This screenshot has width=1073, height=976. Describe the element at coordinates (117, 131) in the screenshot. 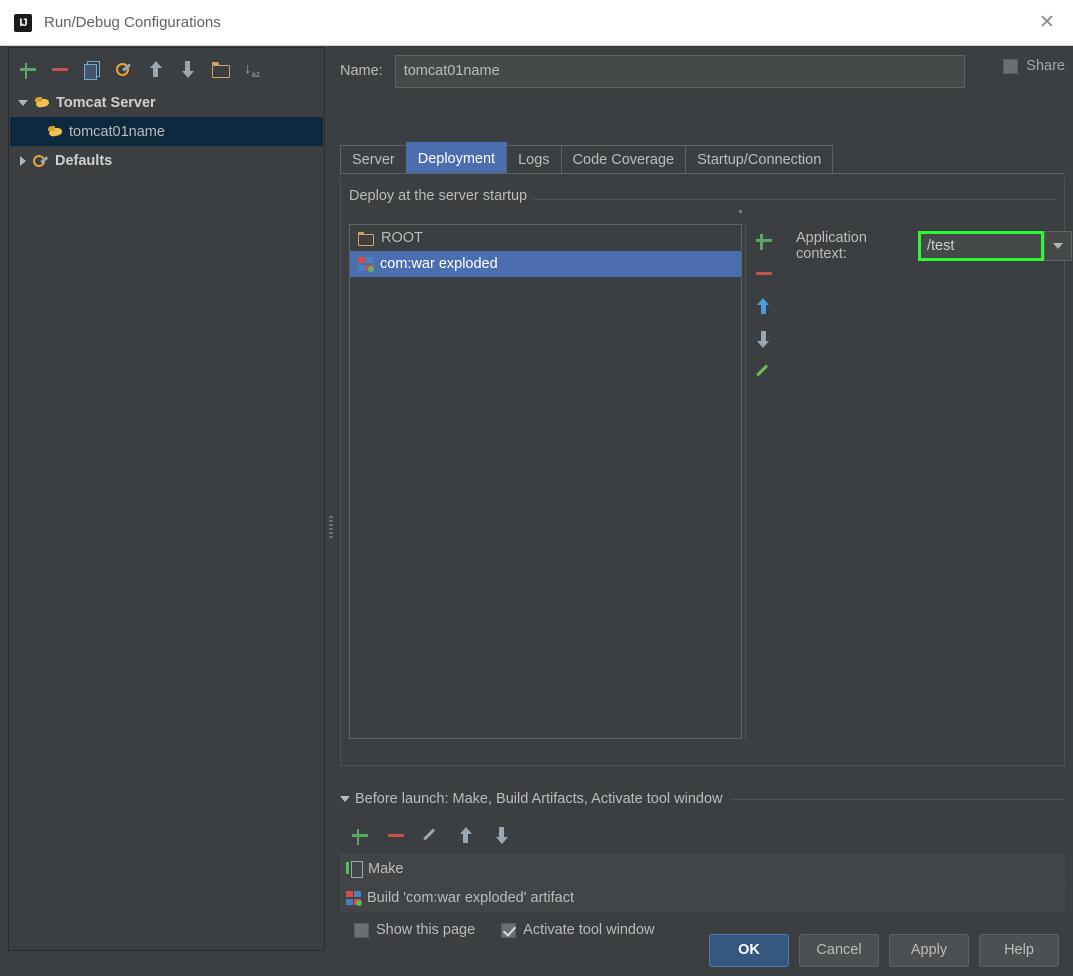

I see `tree-node-label: tomcat01name` at that location.